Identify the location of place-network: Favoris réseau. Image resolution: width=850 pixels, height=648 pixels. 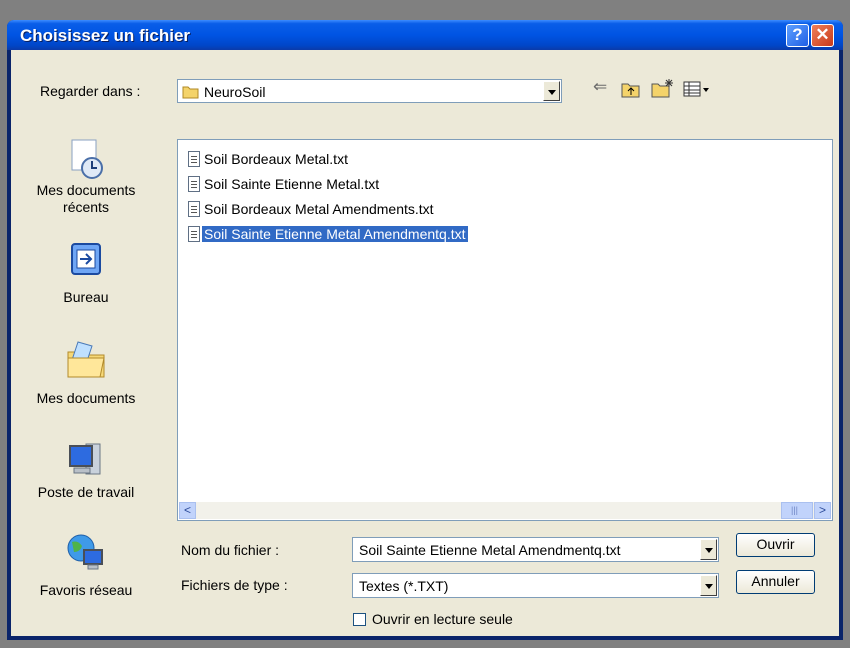
(86, 565).